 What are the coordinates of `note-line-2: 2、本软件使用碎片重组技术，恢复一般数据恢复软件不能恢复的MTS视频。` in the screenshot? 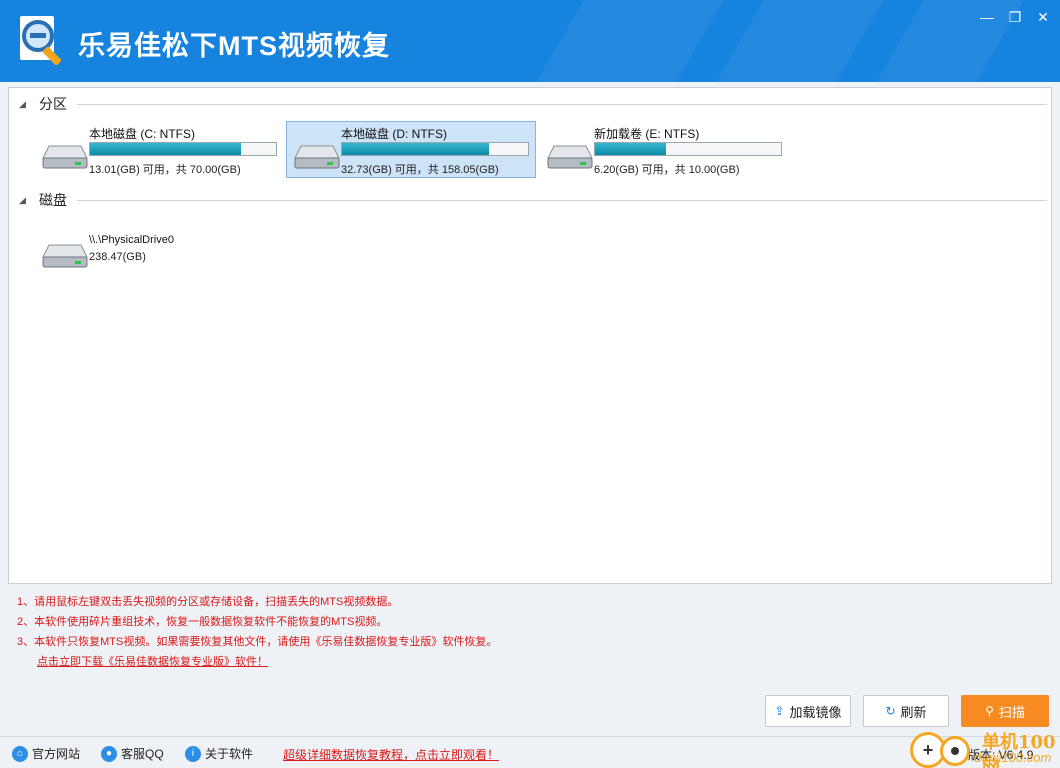 It's located at (202, 622).